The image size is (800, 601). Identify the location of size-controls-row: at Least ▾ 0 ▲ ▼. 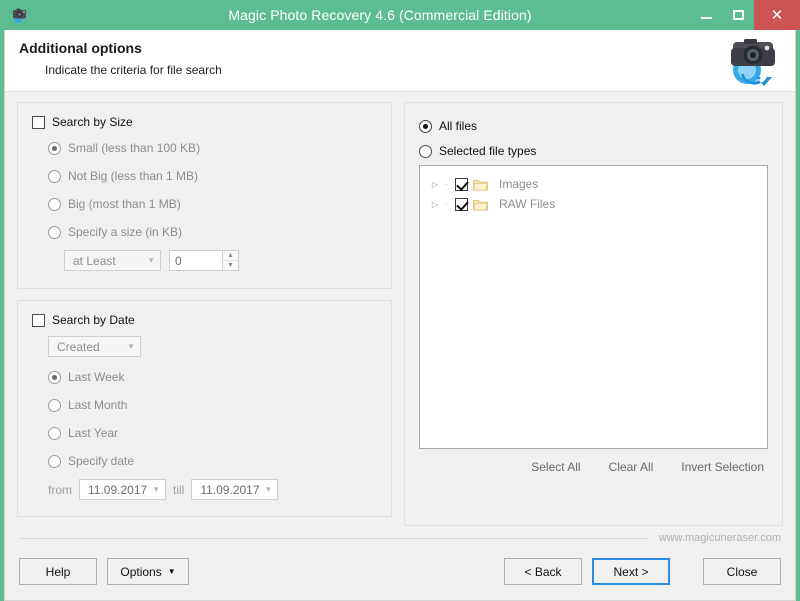
(227, 260).